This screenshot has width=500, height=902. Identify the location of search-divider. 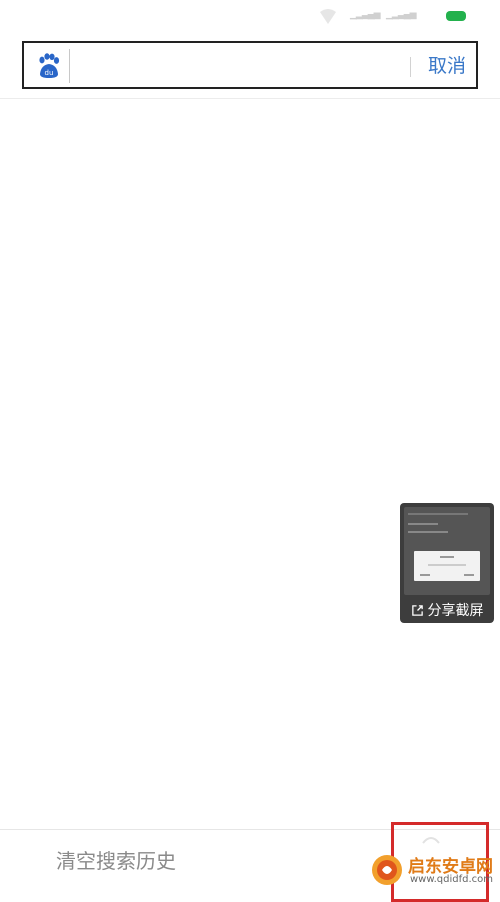
(69, 66).